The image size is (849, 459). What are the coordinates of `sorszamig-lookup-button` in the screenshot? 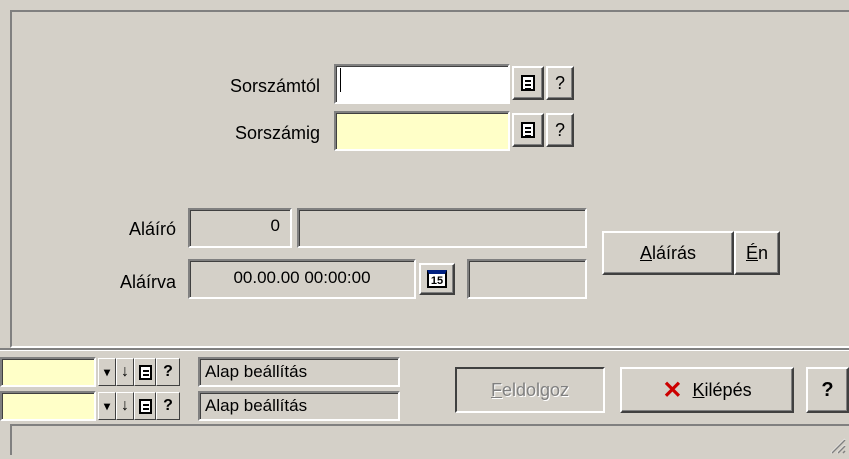 It's located at (528, 130).